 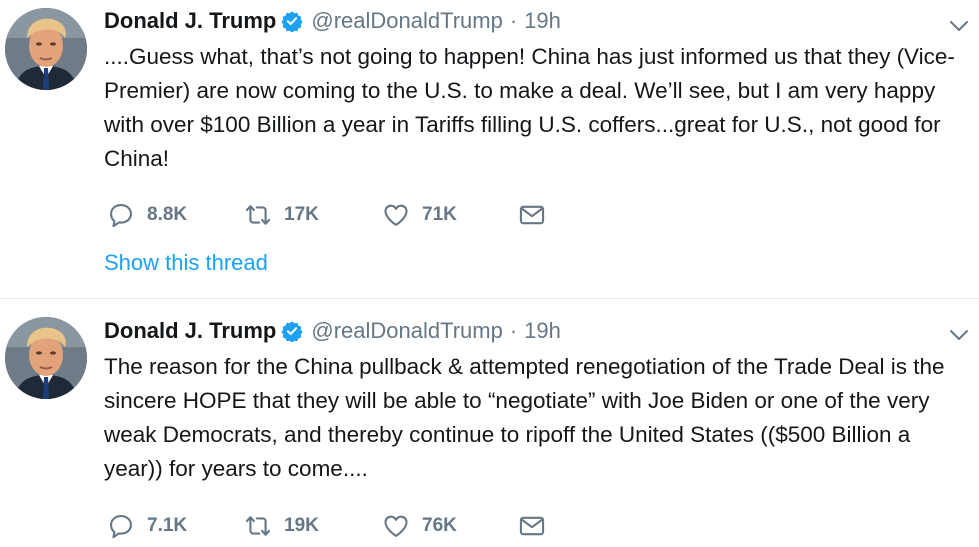 I want to click on tweet-actions: 8.8K 17K 71K, so click(x=326, y=215).